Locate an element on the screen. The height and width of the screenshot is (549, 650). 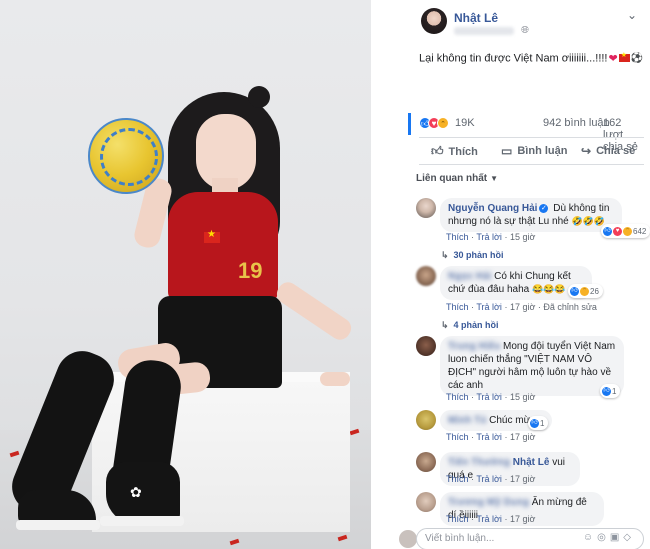
comment-button: ▭ Bình luận is located at coordinates (534, 151).